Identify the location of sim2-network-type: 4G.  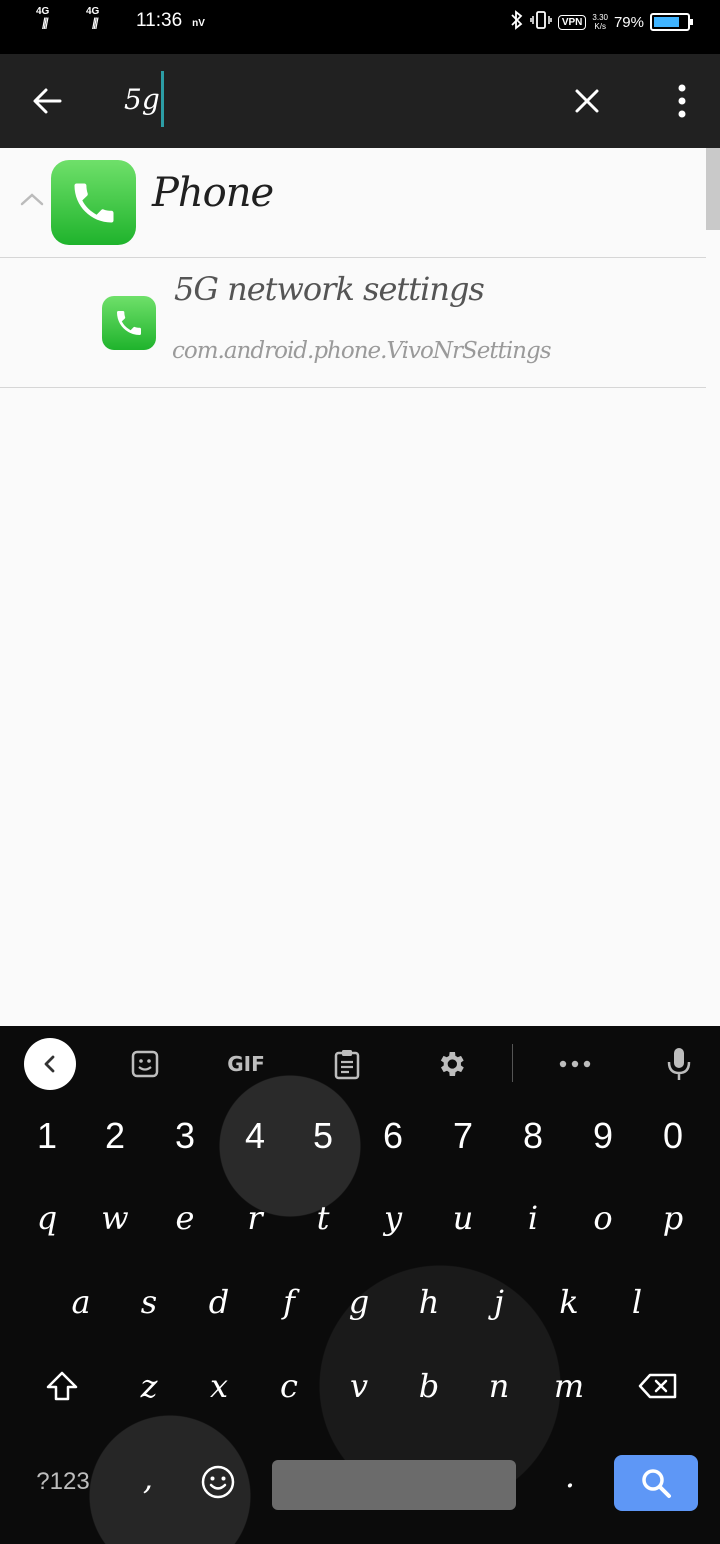
(93, 11).